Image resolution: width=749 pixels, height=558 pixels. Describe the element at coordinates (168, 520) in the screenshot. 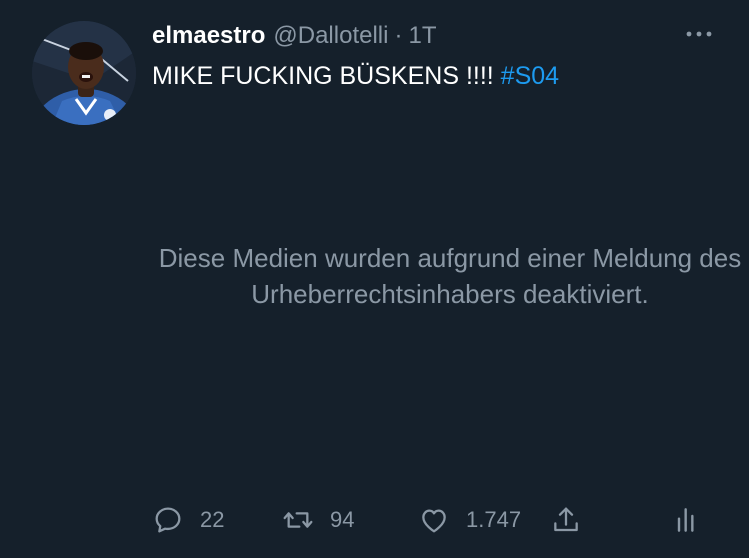

I see `reply-icon` at that location.